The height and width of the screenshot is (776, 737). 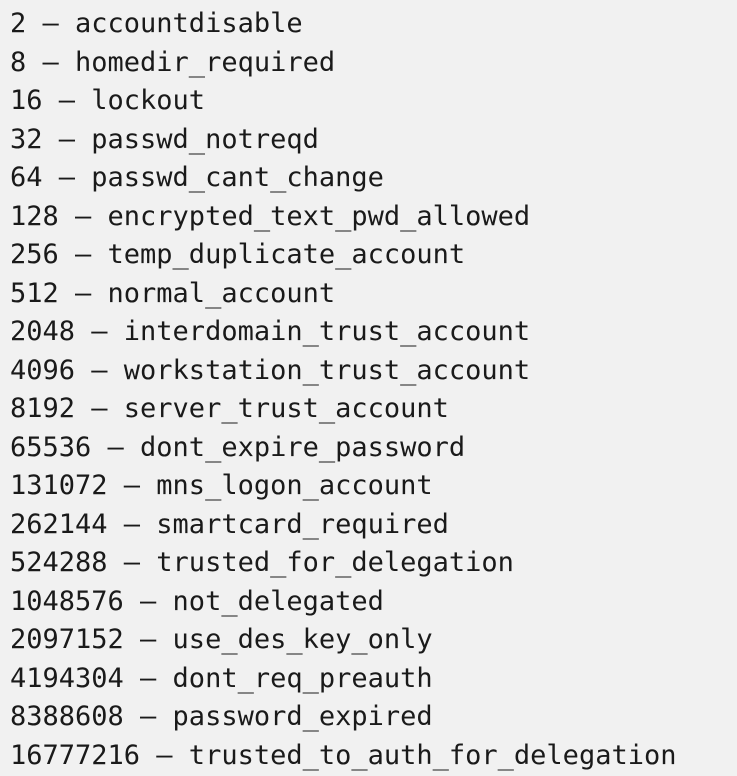 I want to click on code-line: 65536 – dont_expire_password, so click(x=238, y=447).